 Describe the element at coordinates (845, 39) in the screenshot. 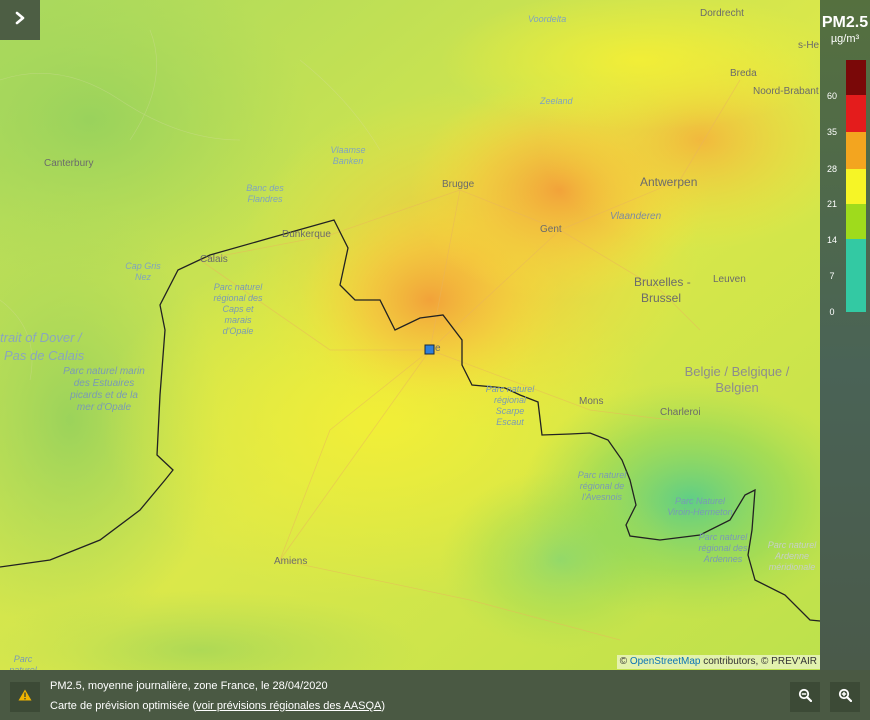

I see `legend-unit: µg/m³` at that location.